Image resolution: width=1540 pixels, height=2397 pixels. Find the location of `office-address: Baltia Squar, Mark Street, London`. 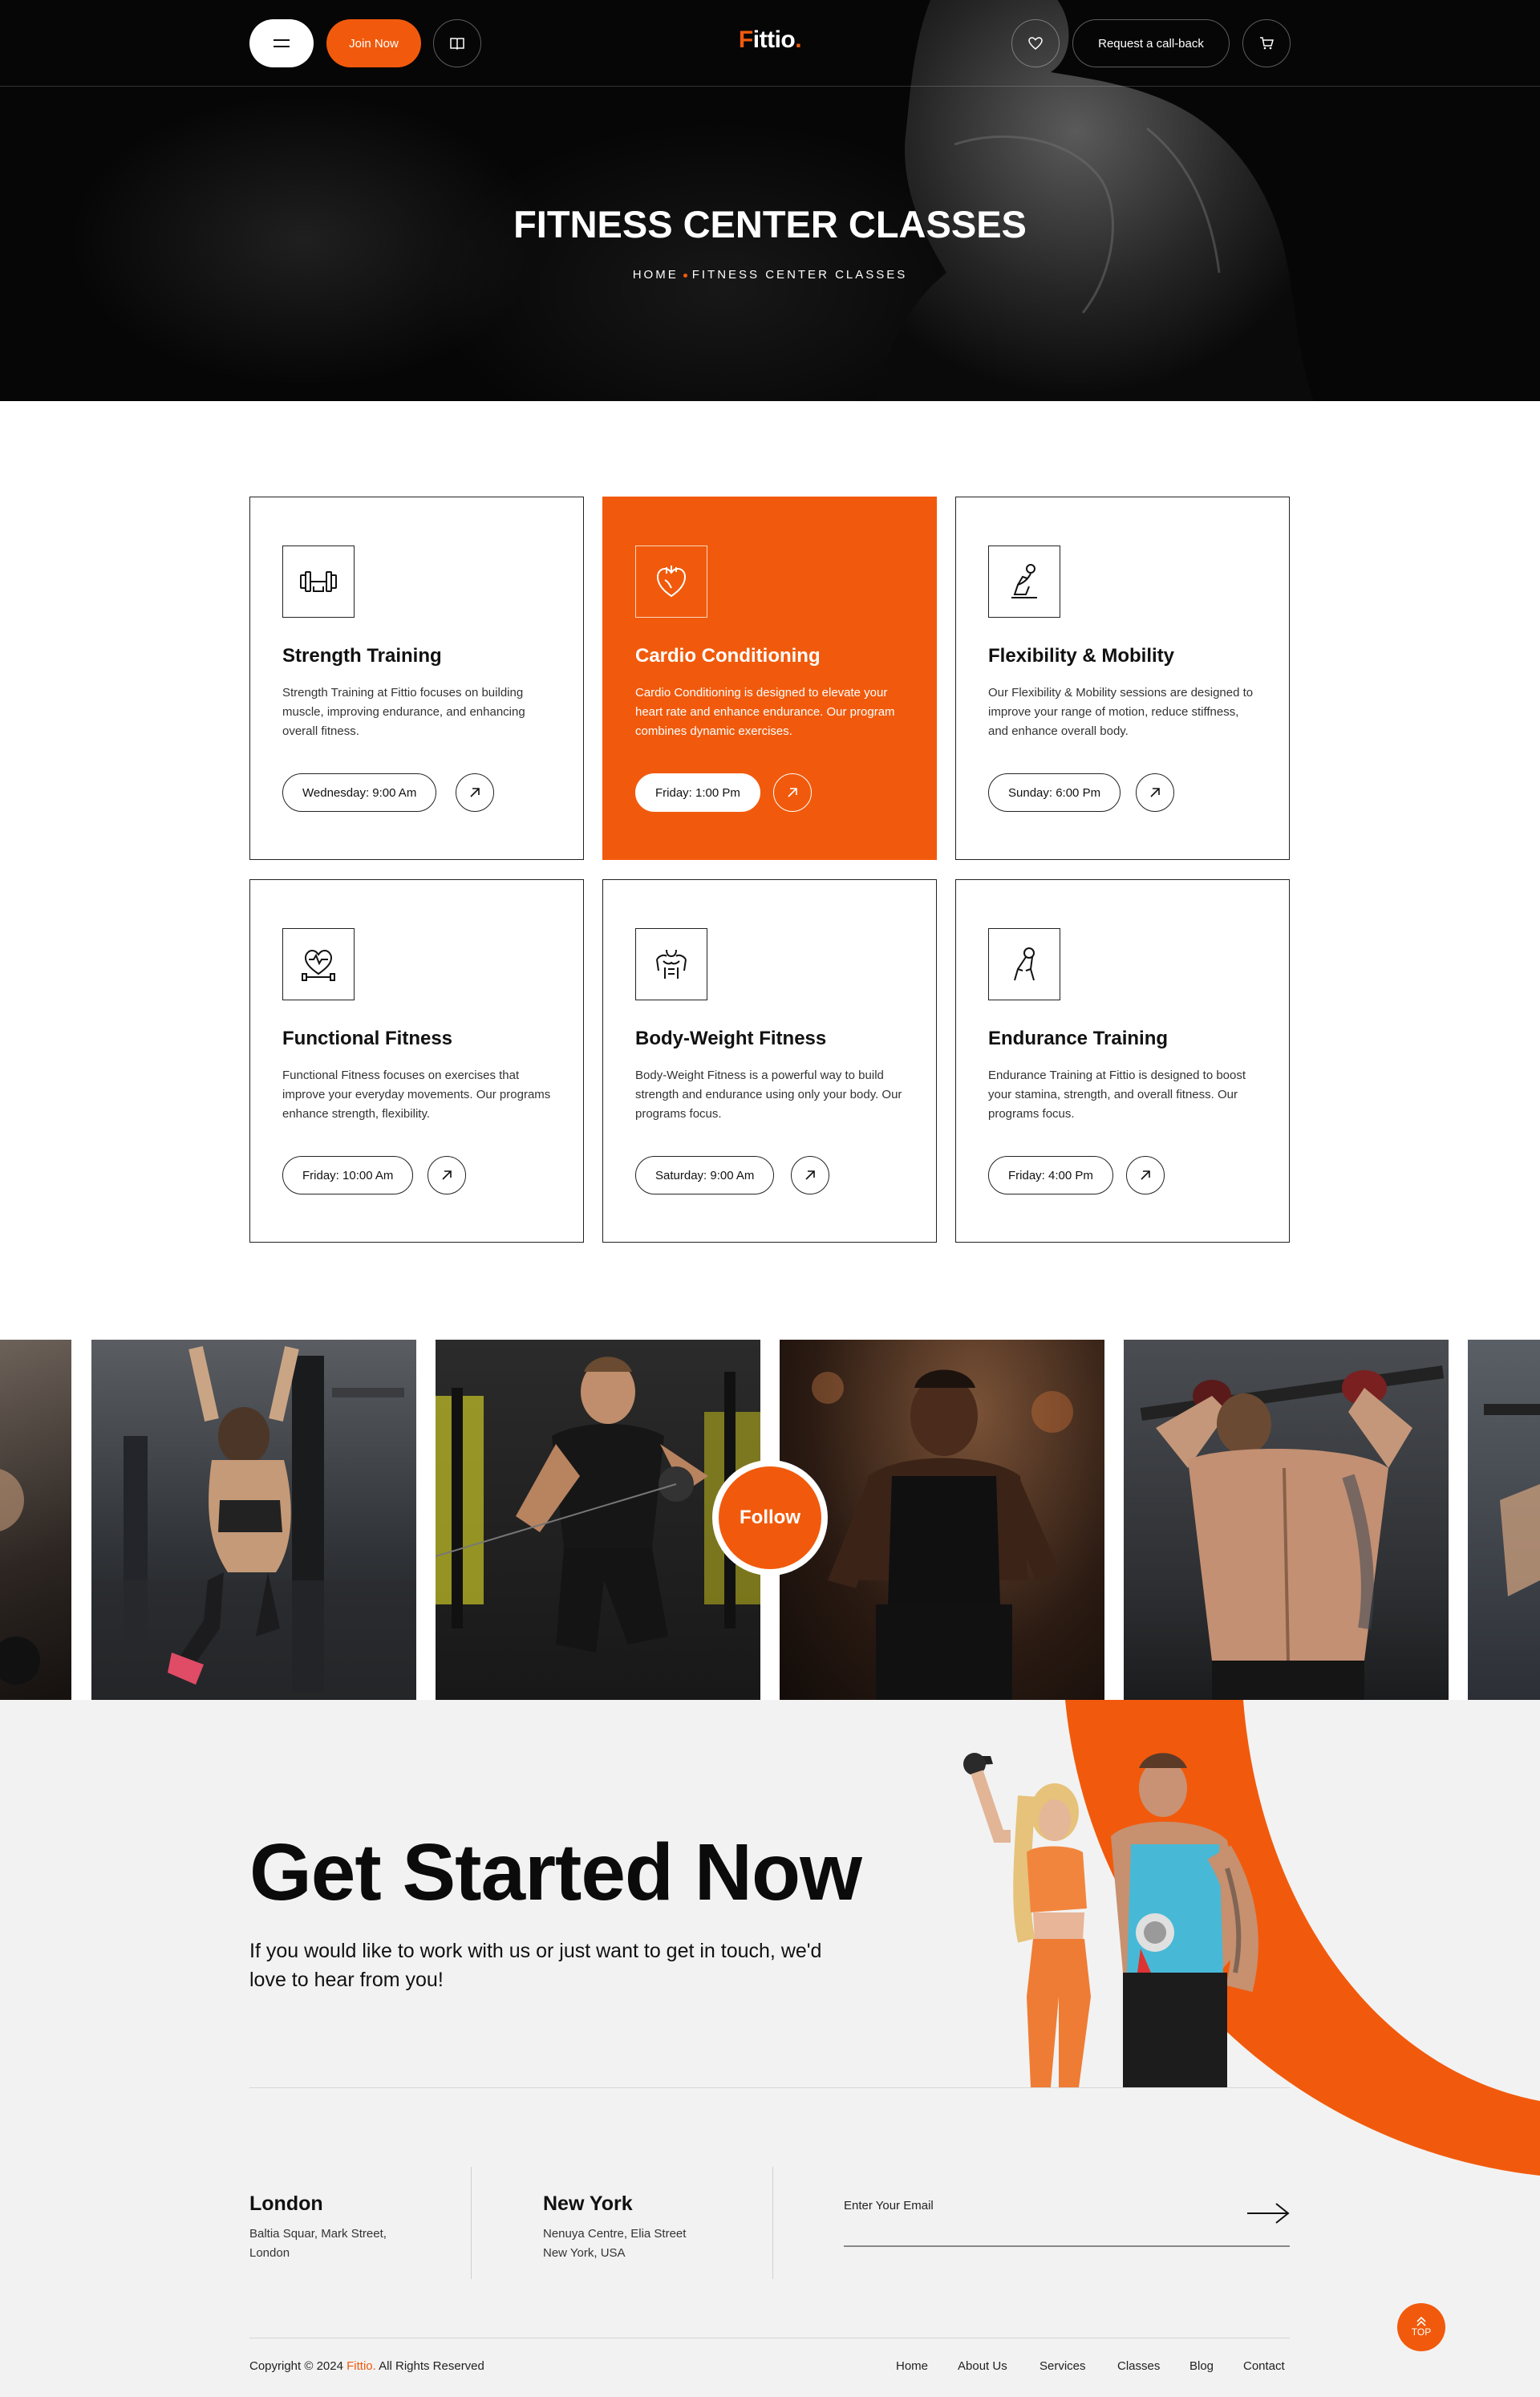

office-address: Baltia Squar, Mark Street, London is located at coordinates (318, 2244).